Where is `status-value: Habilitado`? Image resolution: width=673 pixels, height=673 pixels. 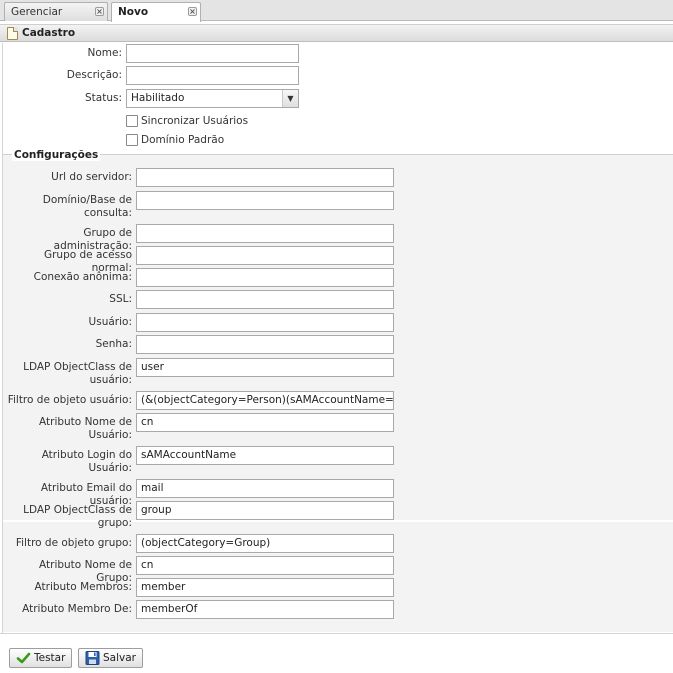 status-value: Habilitado is located at coordinates (158, 98).